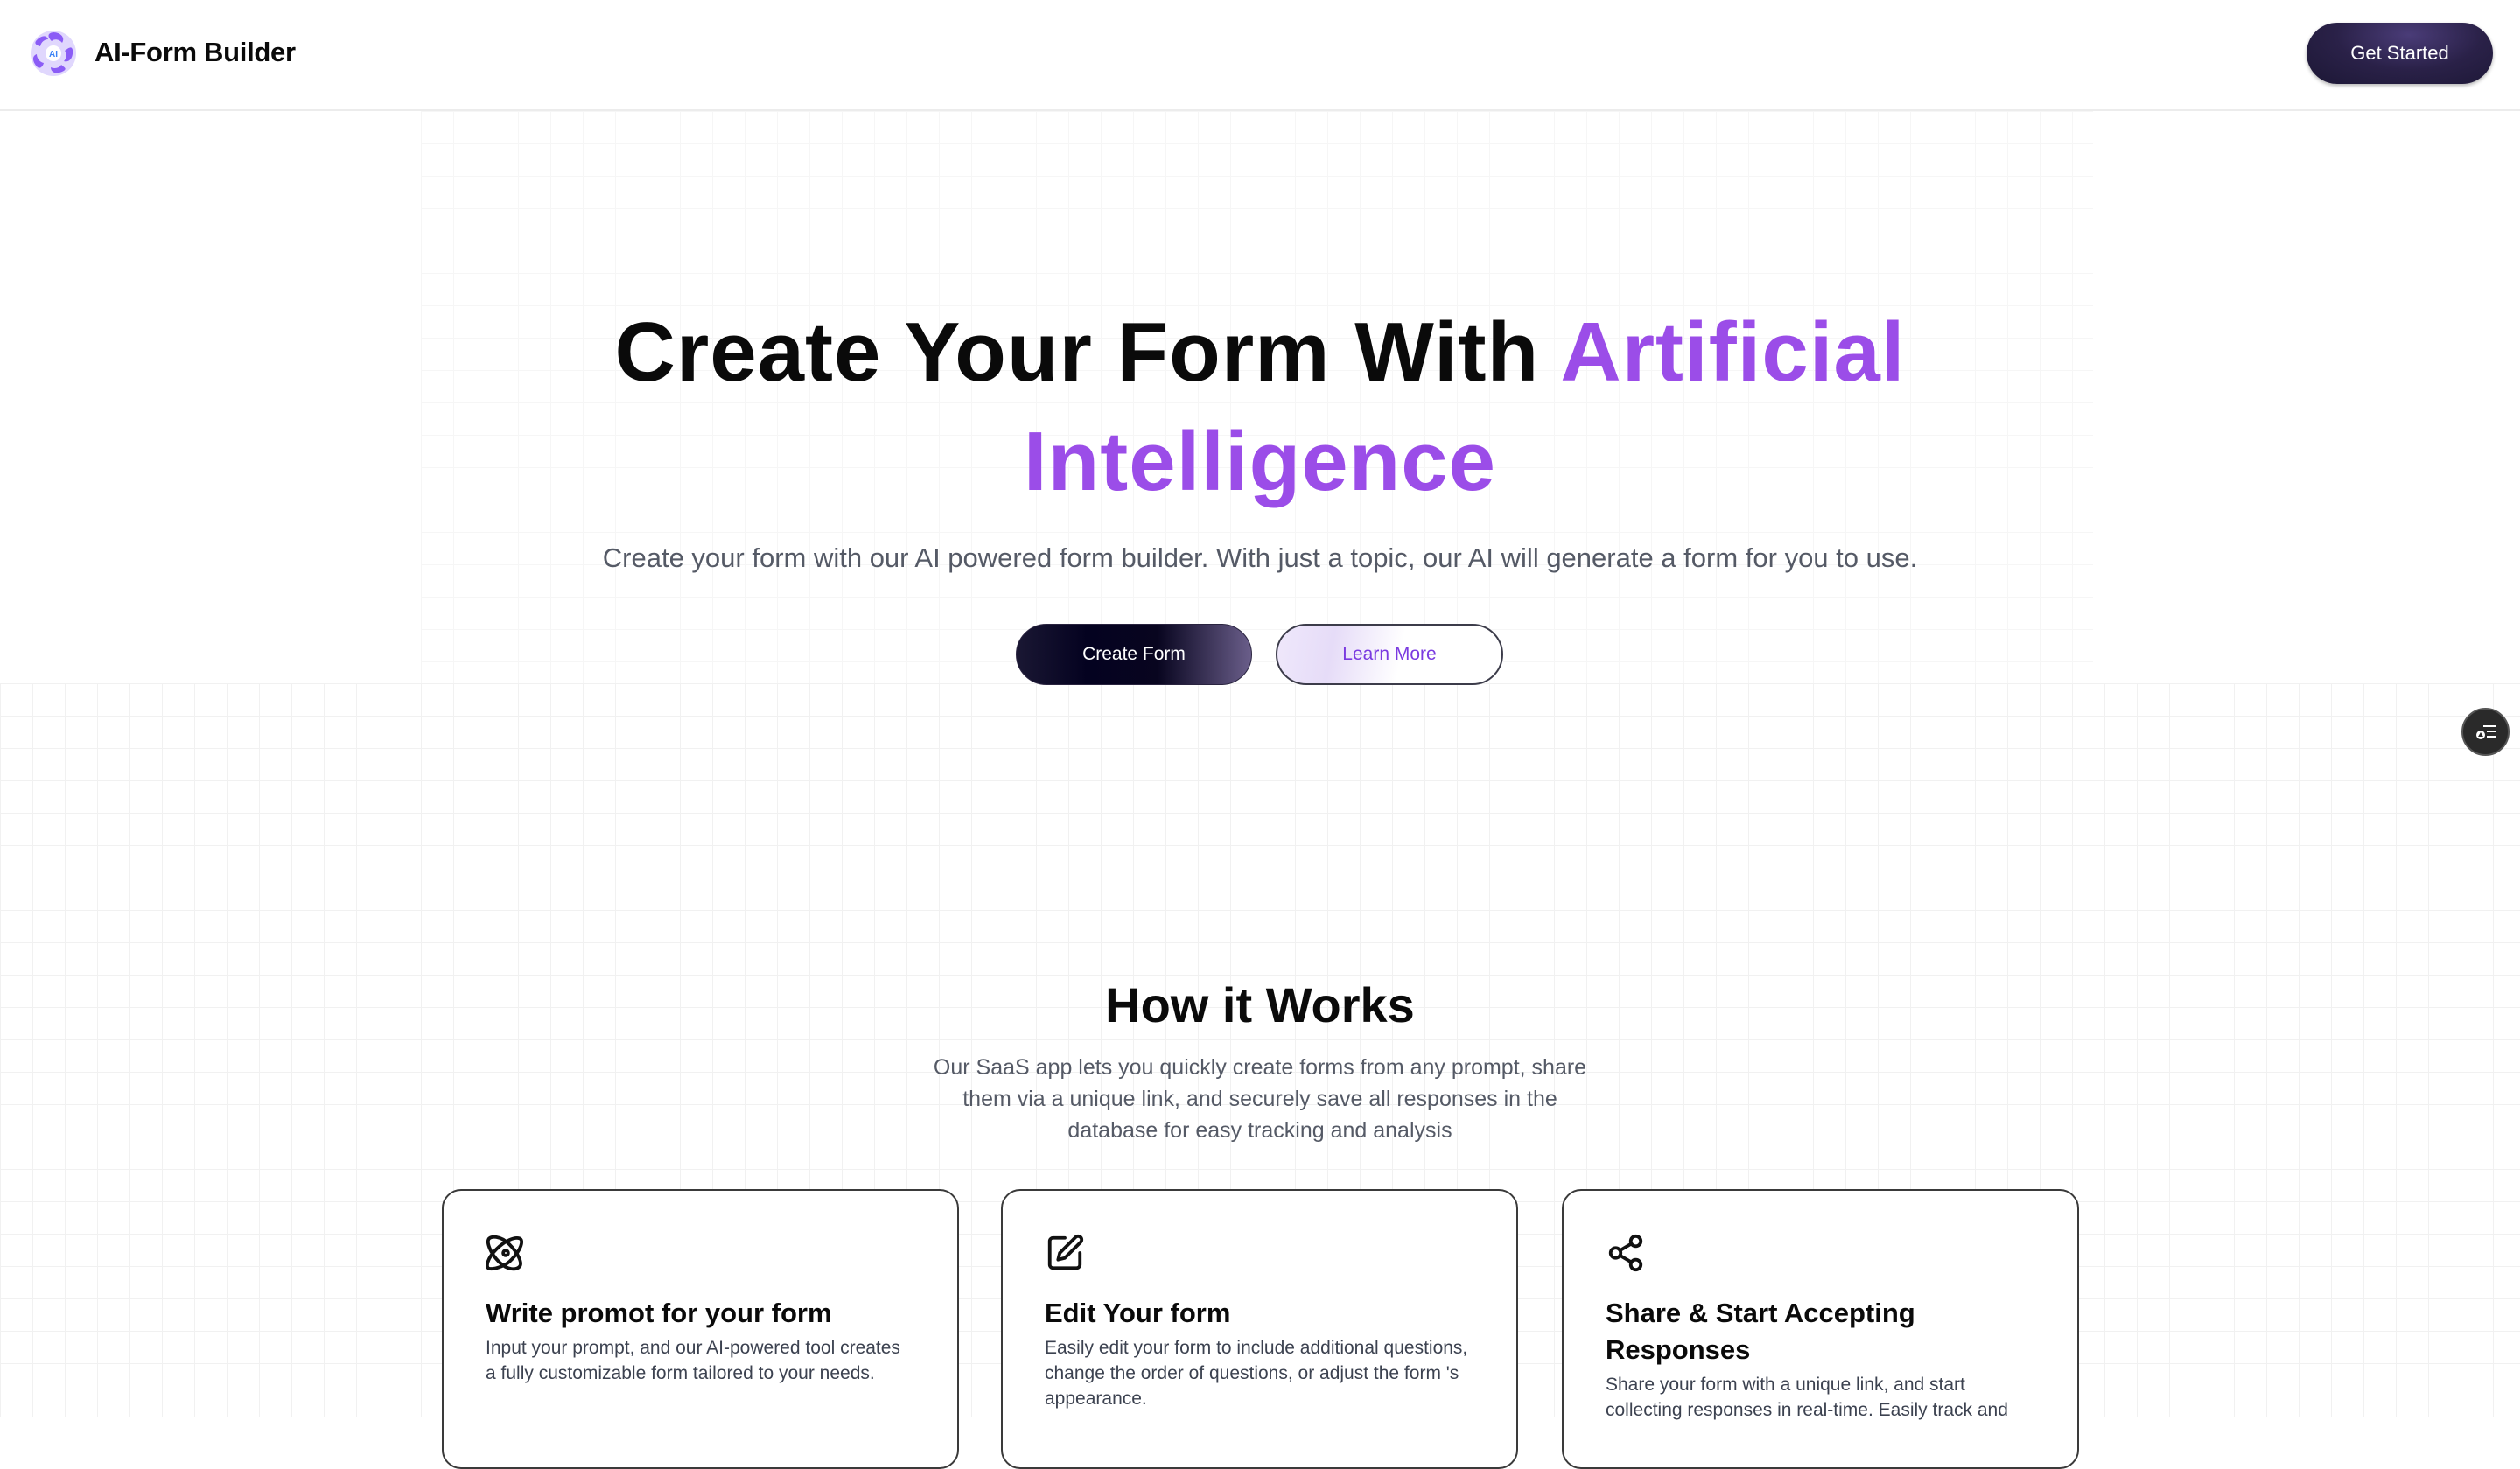 This screenshot has height=1469, width=2520. I want to click on edit-icon, so click(1065, 1252).